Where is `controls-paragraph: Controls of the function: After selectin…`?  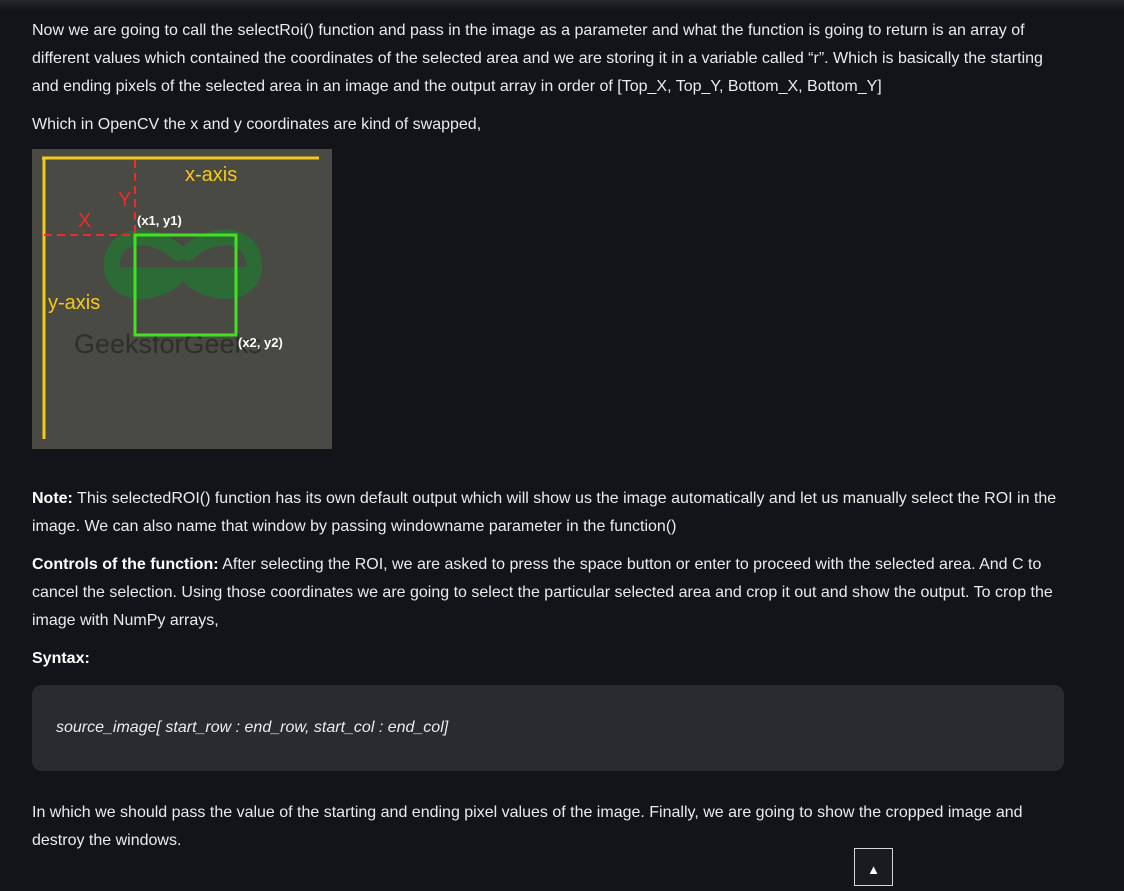
controls-paragraph: Controls of the function: After selectin… is located at coordinates (552, 593).